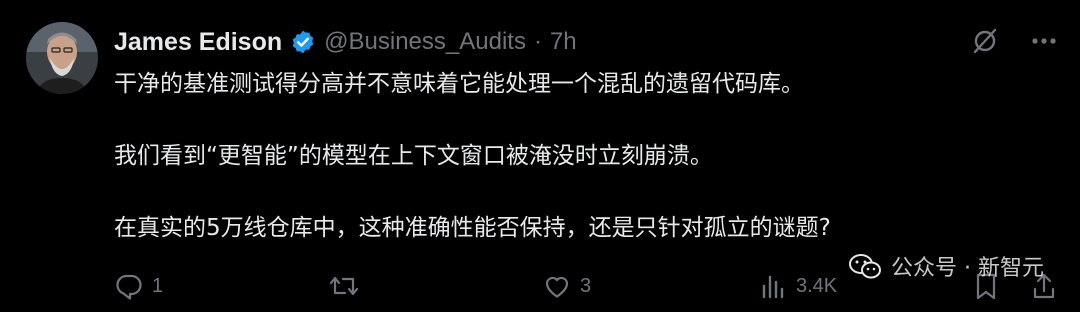 The height and width of the screenshot is (312, 1080). What do you see at coordinates (472, 228) in the screenshot?
I see `tweet-paragraph-3: 在真实的5万线仓库中，这种准确性能否保持，还是只针对孤立的谜题?` at bounding box center [472, 228].